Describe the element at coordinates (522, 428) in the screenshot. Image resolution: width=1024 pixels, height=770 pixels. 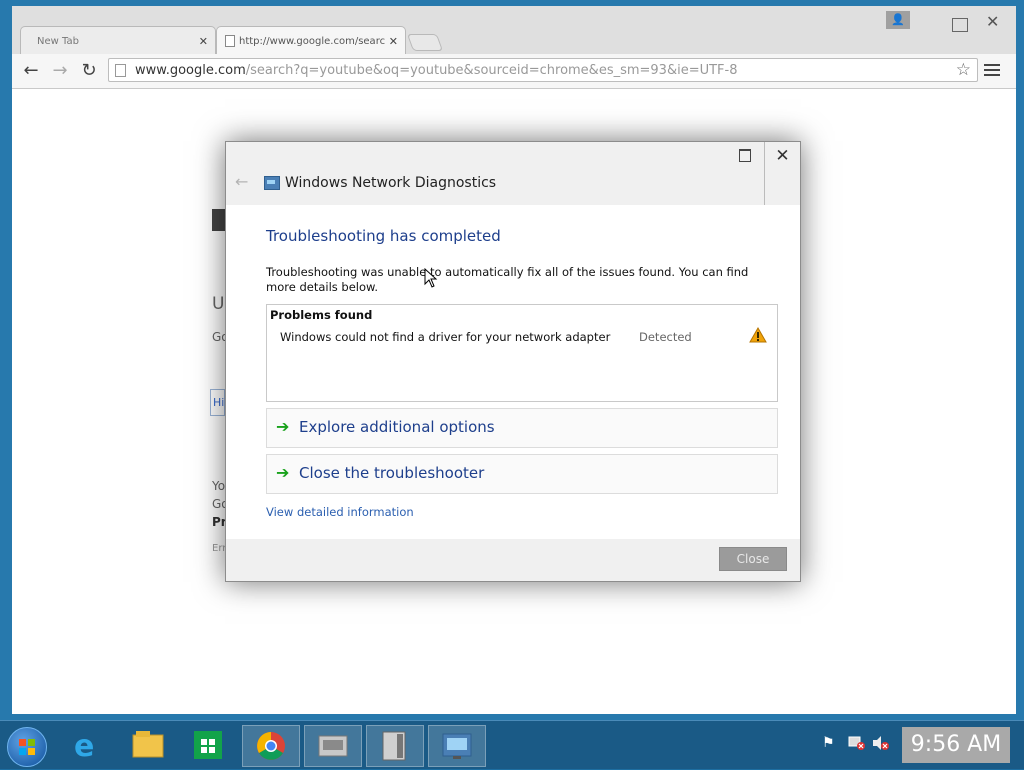
I see `explore-additional-options: ➔ Explore additional options` at that location.